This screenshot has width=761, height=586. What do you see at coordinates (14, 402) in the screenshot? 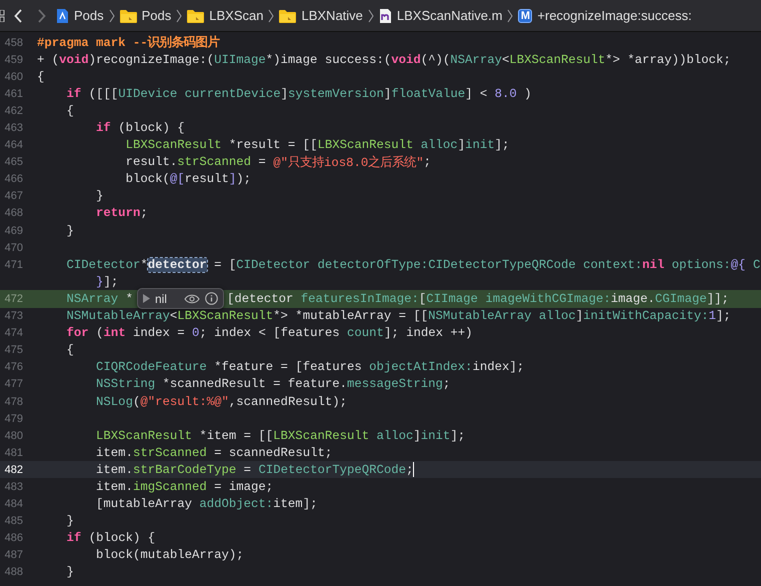
I see `line-number: 478` at bounding box center [14, 402].